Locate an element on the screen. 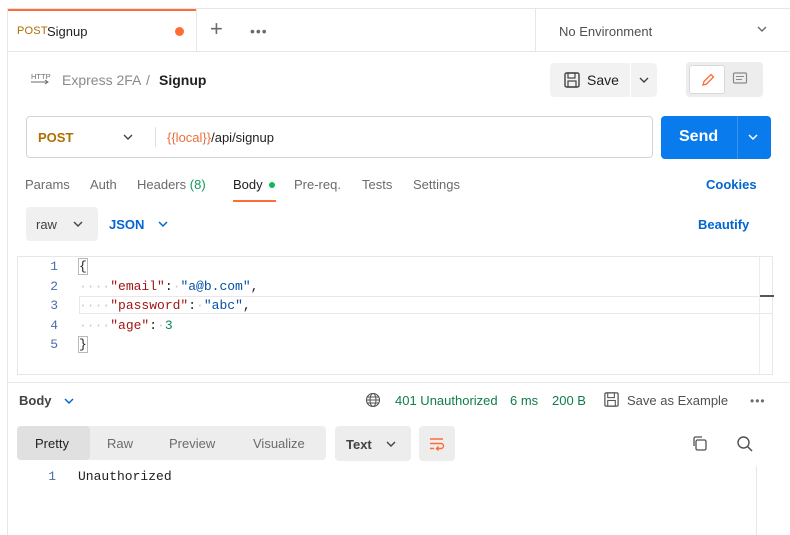  tab-bar: POST Signup + ••• No Environment is located at coordinates (399, 30).